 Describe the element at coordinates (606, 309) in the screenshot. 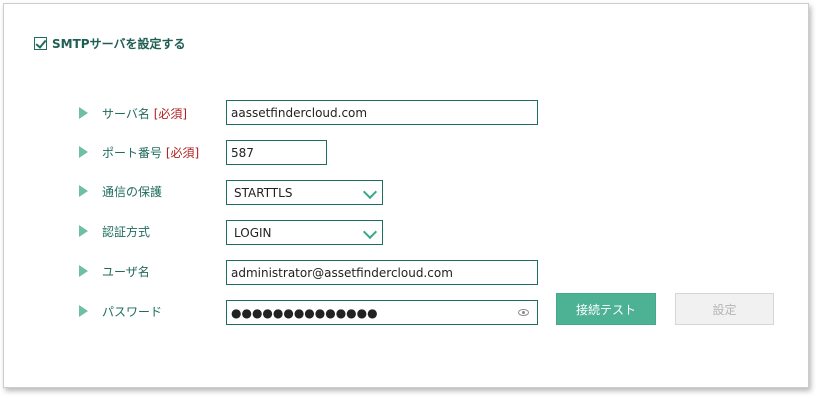

I see `connection-test-button: 接続テスト` at that location.